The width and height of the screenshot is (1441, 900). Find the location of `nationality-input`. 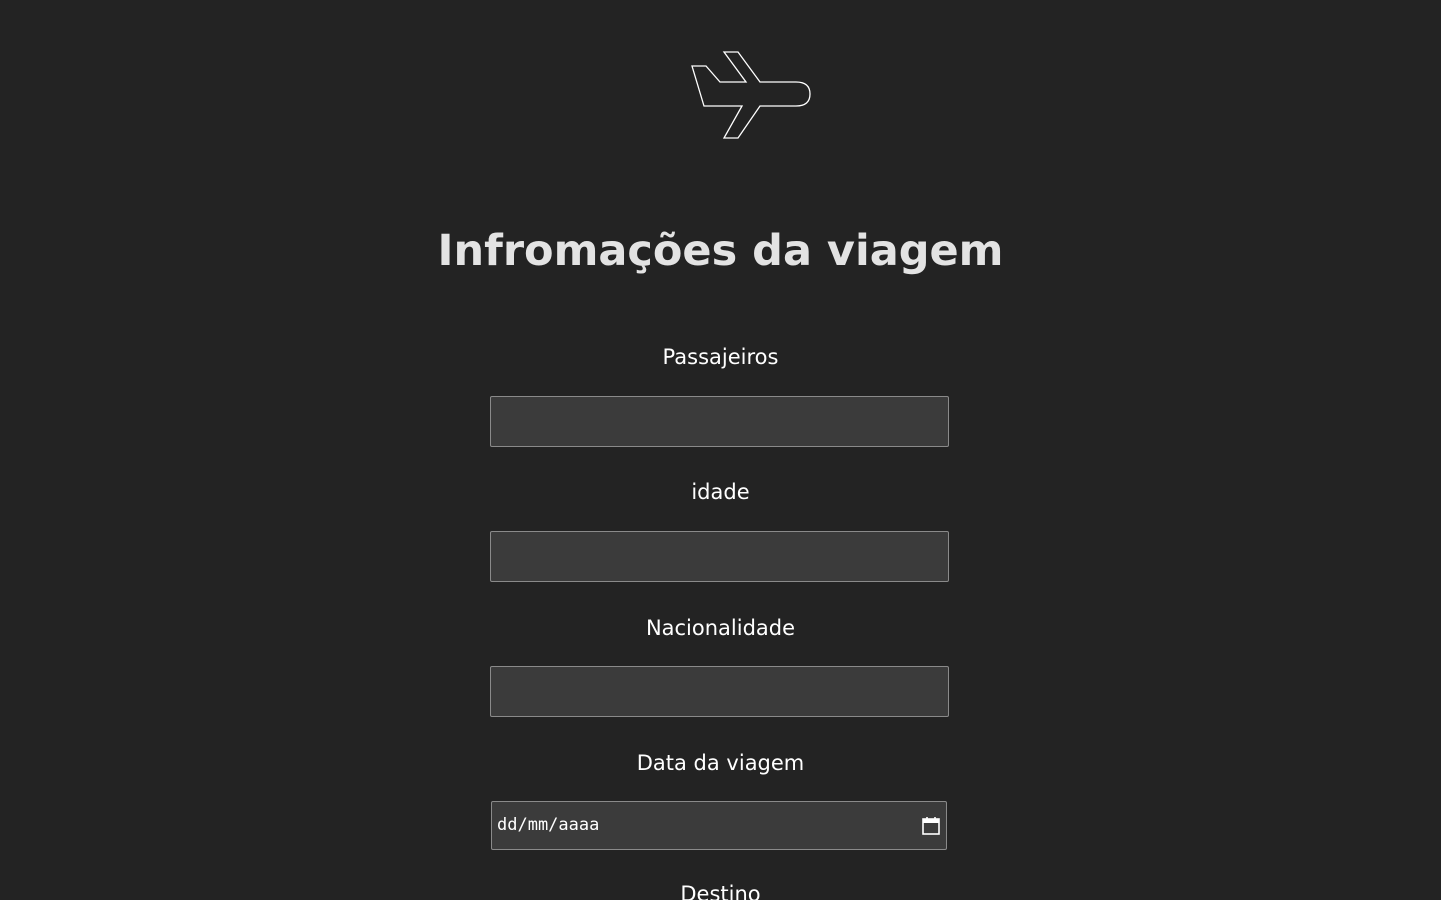

nationality-input is located at coordinates (719, 691).